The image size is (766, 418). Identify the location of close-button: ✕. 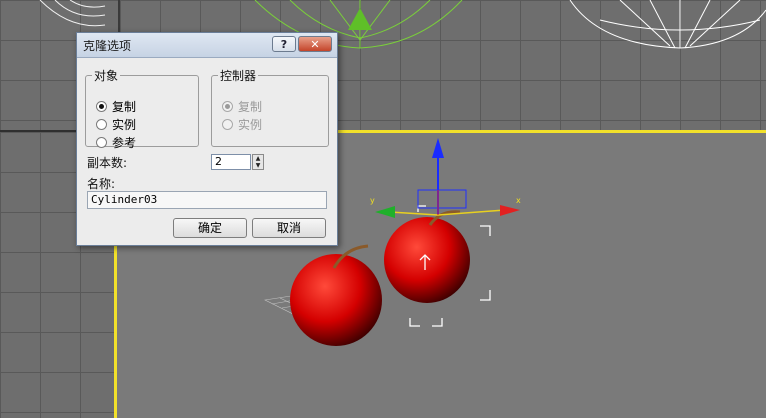
(315, 44).